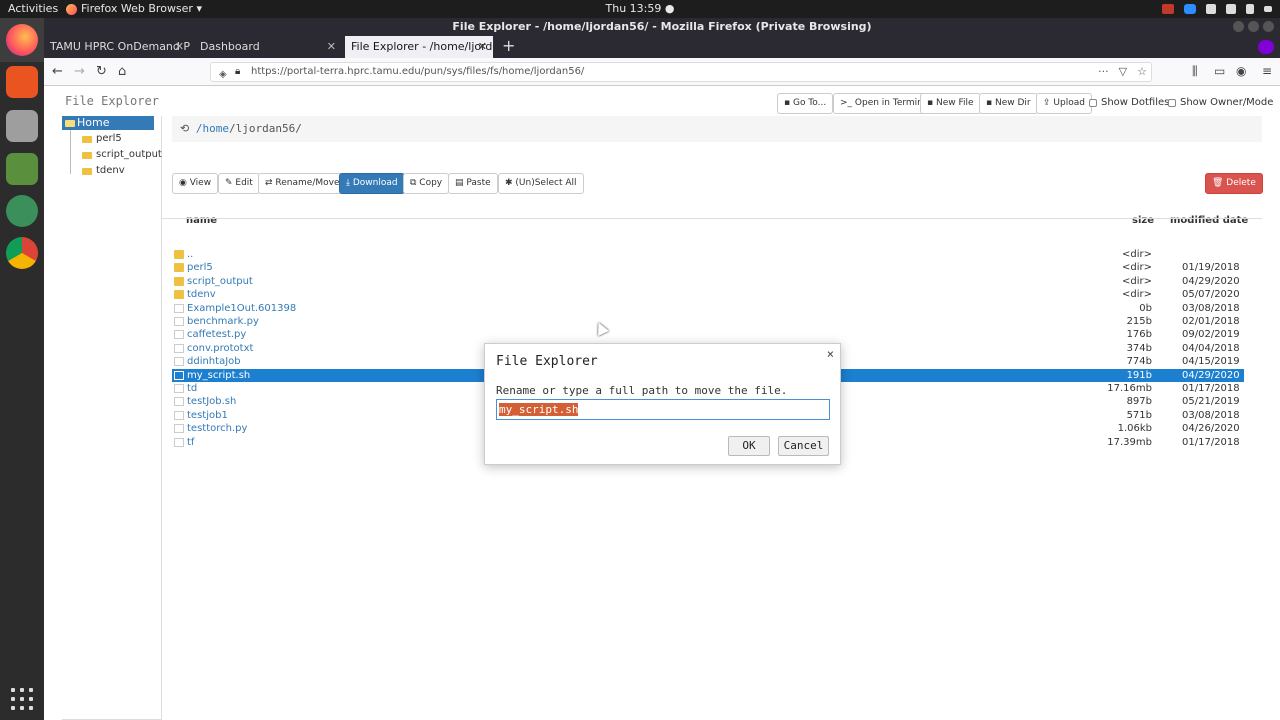  I want to click on minimize-icon, so click(1238, 26).